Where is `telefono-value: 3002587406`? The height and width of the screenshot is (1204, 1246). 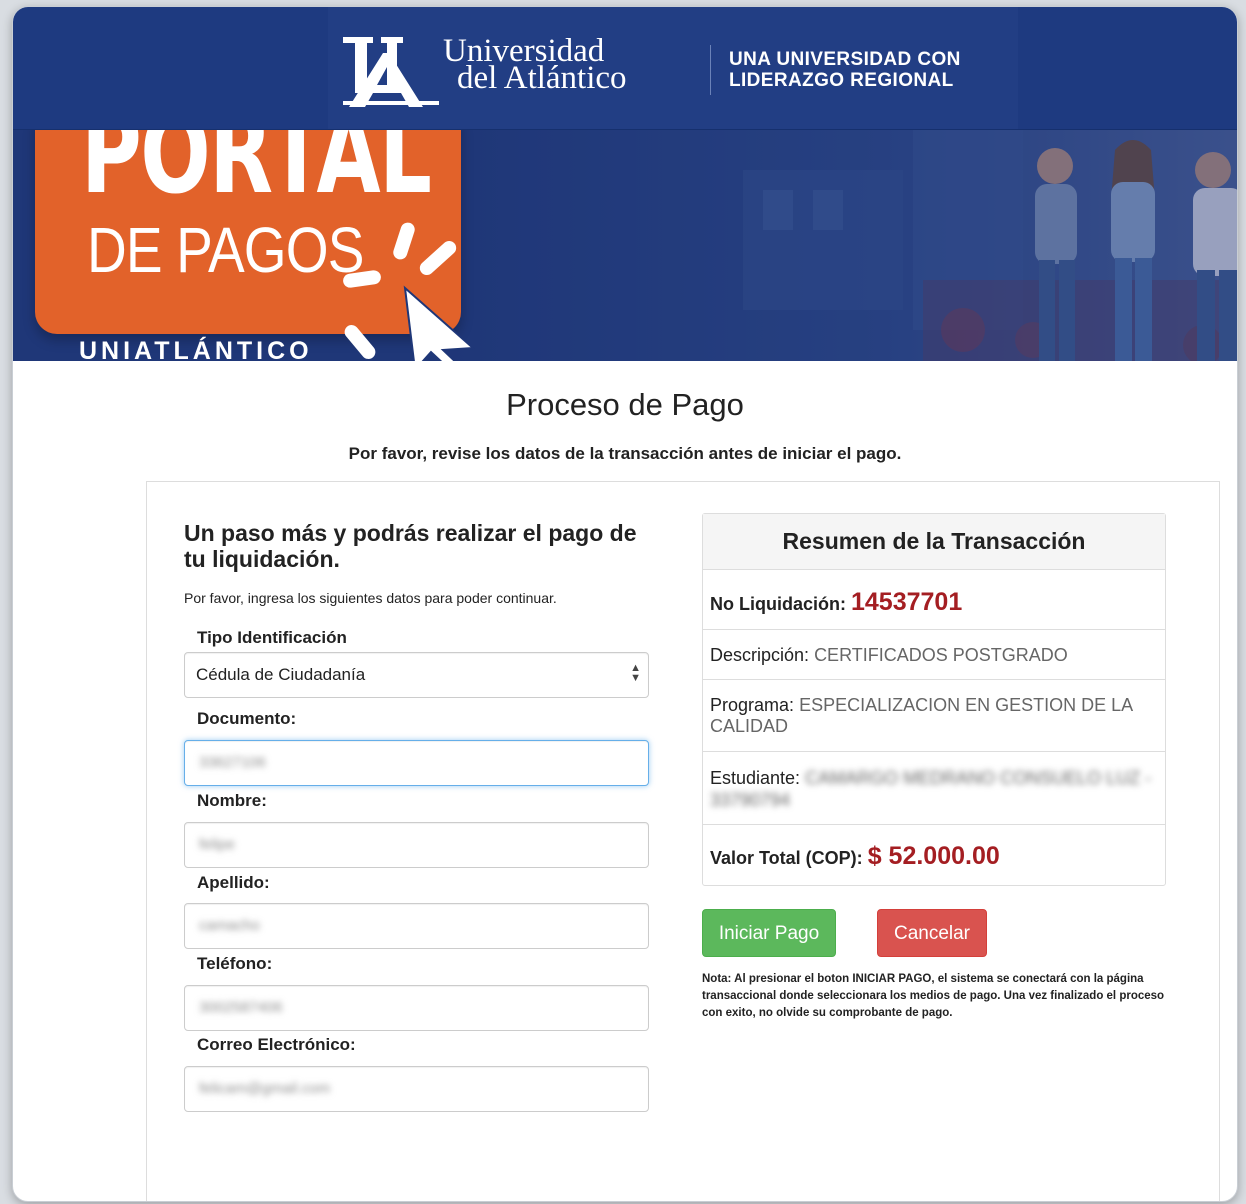
telefono-value: 3002587406 is located at coordinates (241, 1007).